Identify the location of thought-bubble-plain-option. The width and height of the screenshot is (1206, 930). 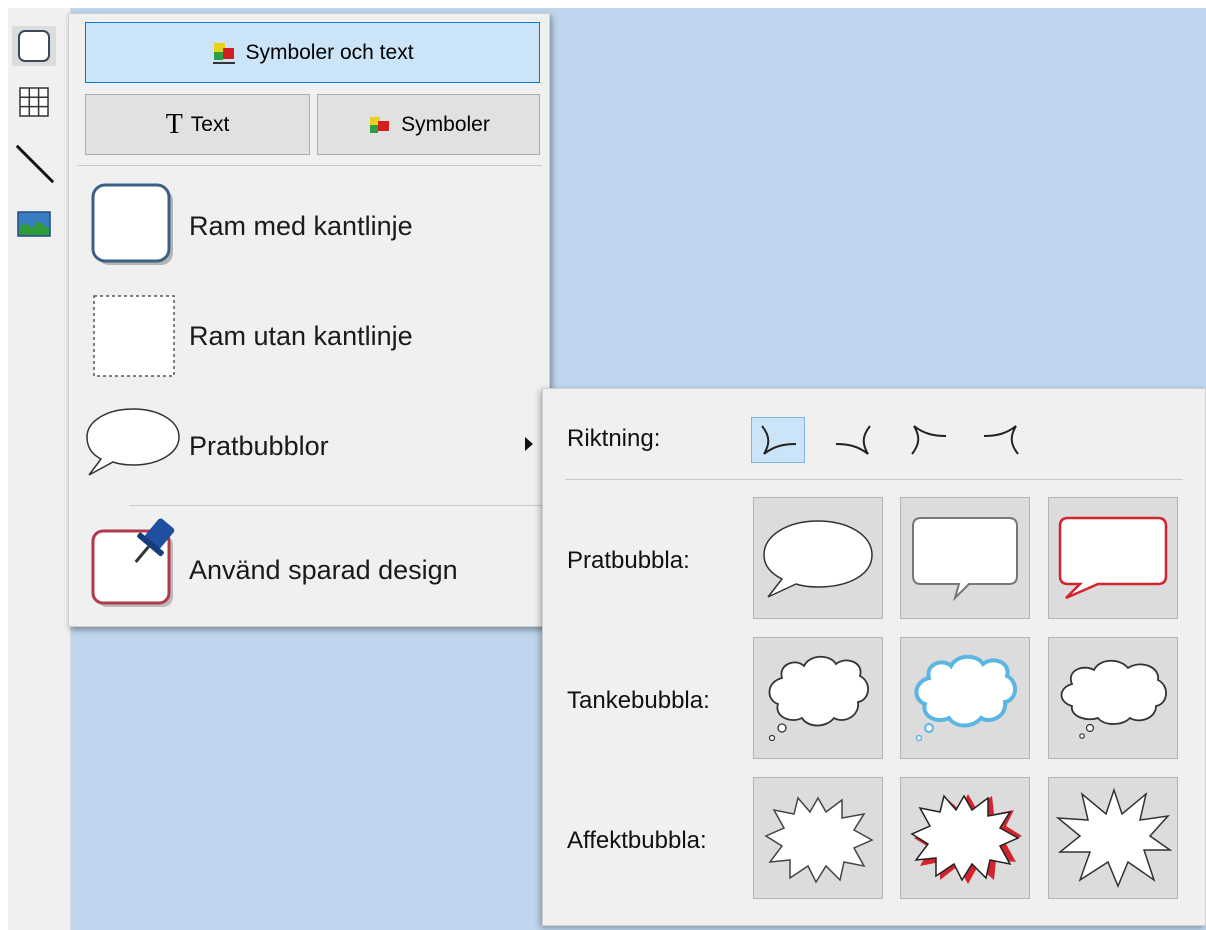
(818, 698).